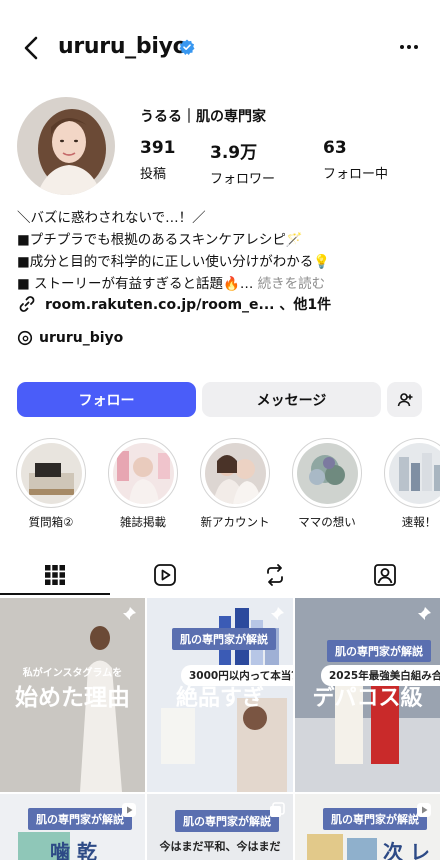 The width and height of the screenshot is (440, 860). I want to click on post-thumbnail: 肌の専門家が解説 2025年最強美白組み合わせ デパコス級, so click(367, 695).